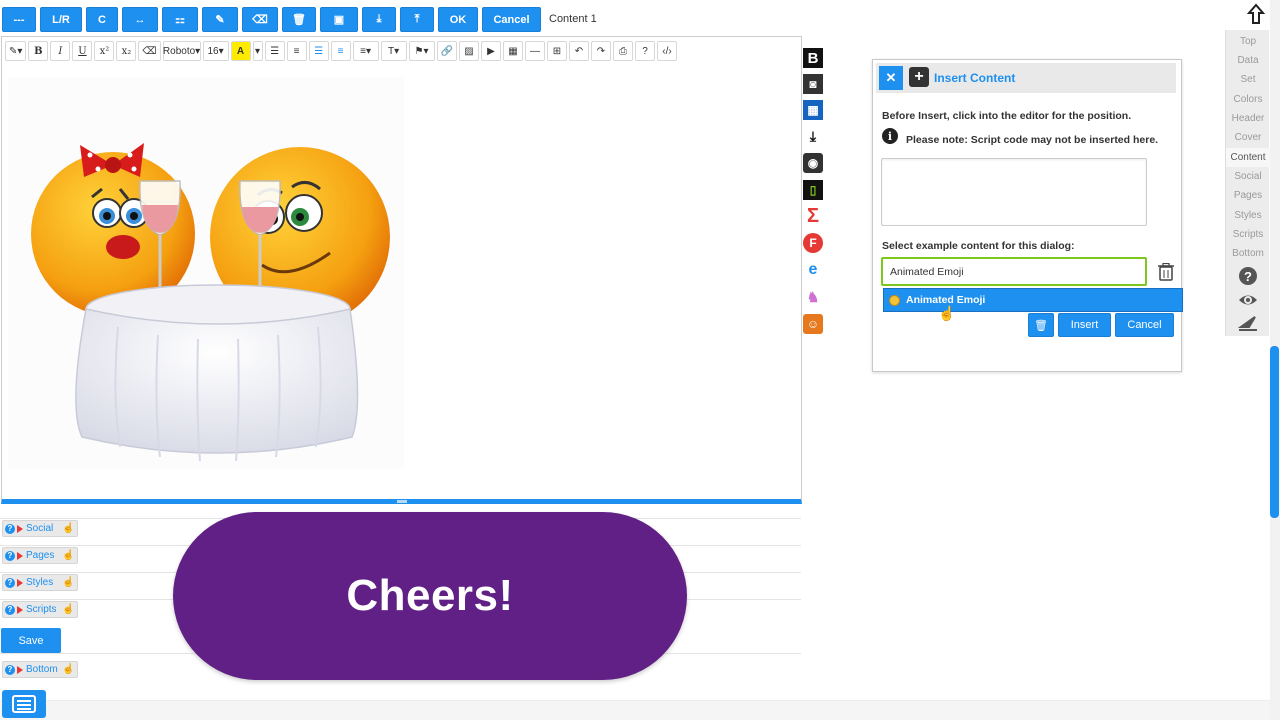  What do you see at coordinates (813, 324) in the screenshot?
I see `emoji-icon: ☺` at bounding box center [813, 324].